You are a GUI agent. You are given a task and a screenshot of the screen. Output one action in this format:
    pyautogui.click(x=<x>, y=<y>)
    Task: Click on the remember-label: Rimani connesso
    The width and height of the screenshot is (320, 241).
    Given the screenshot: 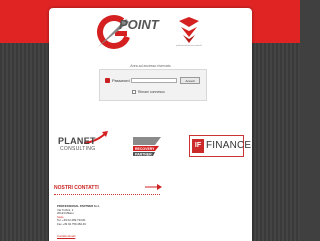 What is the action you would take?
    pyautogui.click(x=151, y=91)
    